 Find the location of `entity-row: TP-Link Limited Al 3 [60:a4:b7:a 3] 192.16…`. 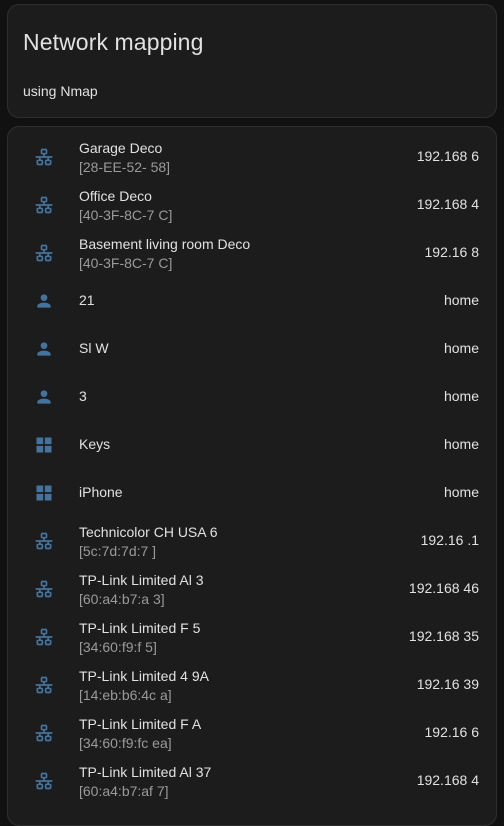

entity-row: TP-Link Limited Al 3 [60:a4:b7:a 3] 192.16… is located at coordinates (252, 589).